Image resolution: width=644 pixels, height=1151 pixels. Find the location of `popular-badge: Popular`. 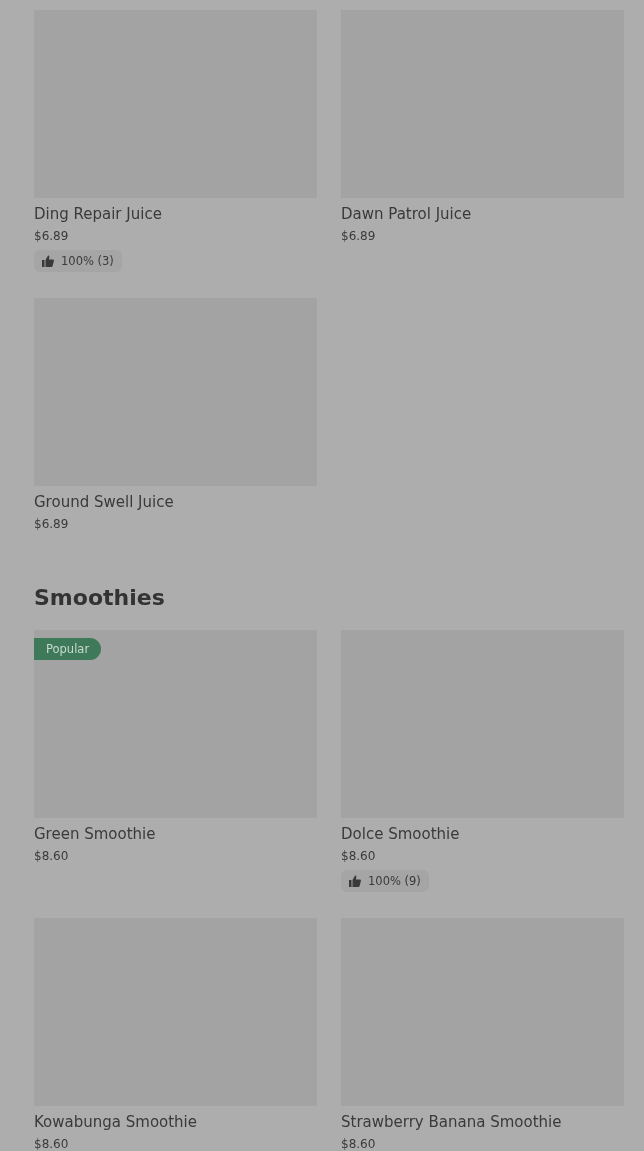

popular-badge: Popular is located at coordinates (68, 649).